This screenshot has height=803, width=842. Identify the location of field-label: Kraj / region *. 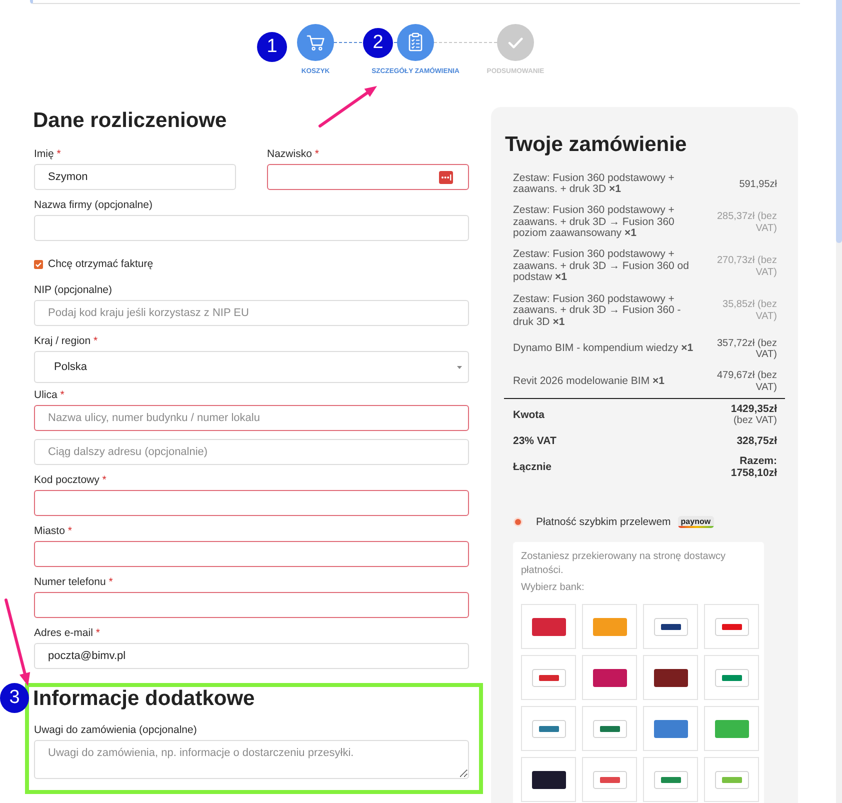
(66, 341).